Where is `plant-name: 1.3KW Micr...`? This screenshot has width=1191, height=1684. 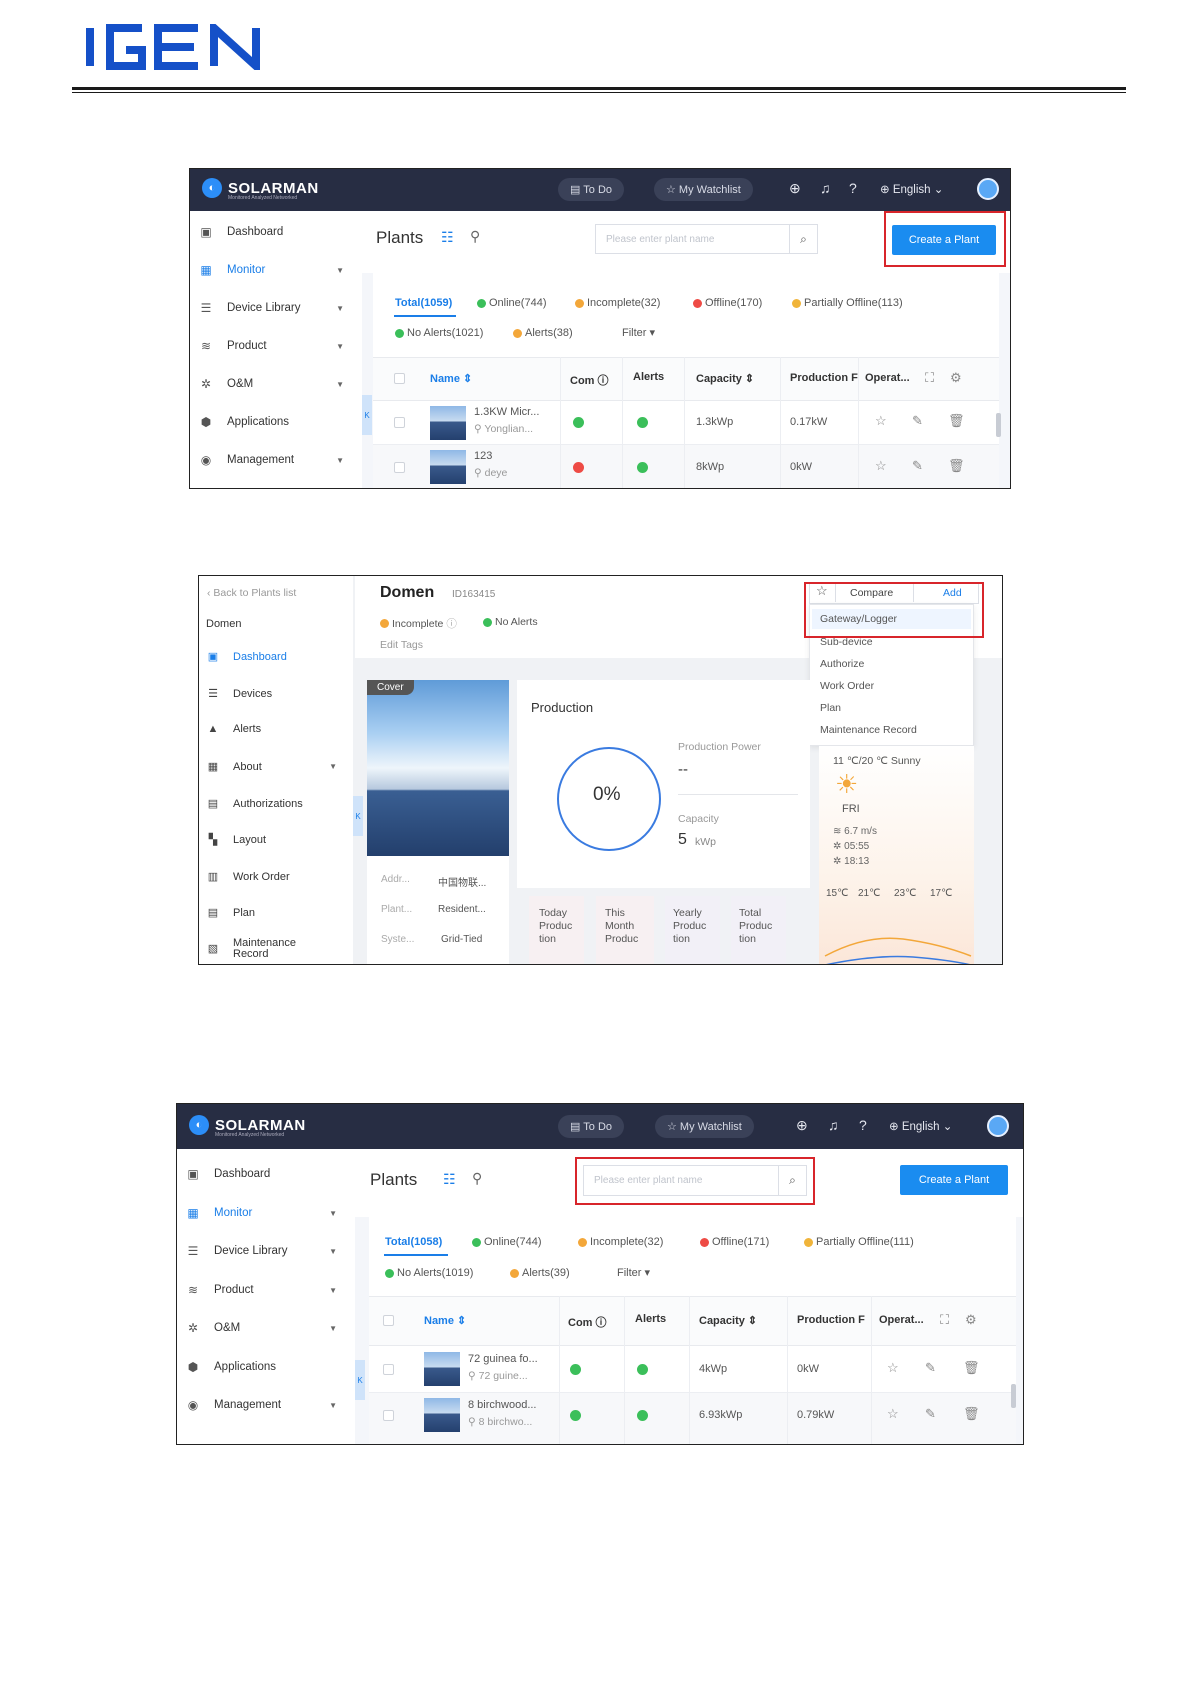 plant-name: 1.3KW Micr... is located at coordinates (506, 412).